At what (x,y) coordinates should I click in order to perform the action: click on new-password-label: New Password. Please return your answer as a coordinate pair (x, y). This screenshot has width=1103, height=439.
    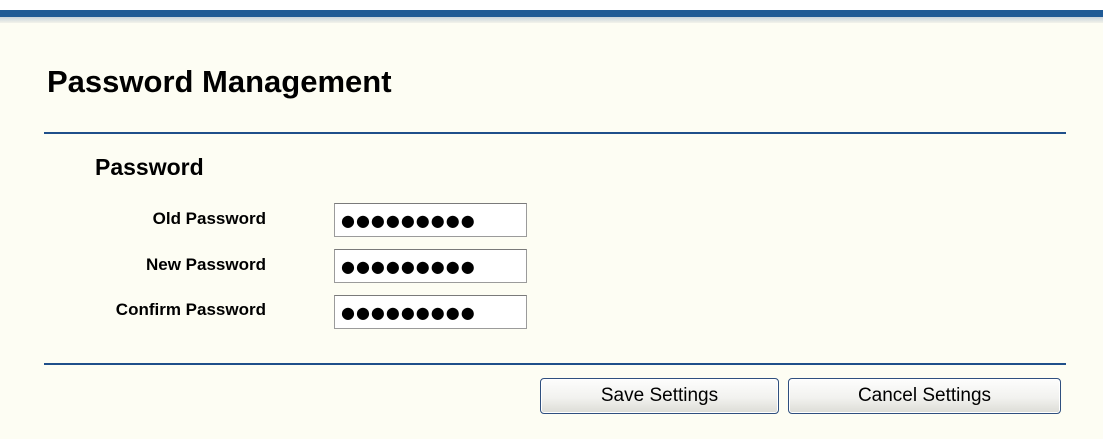
    Looking at the image, I should click on (206, 264).